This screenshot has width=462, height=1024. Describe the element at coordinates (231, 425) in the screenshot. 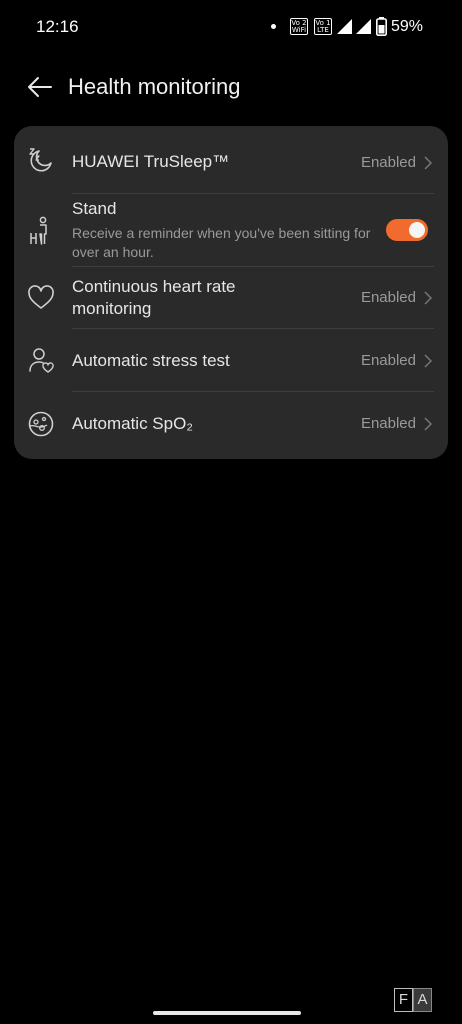

I see `list-item-spo2: Automatic SpO₂ Enabled` at that location.